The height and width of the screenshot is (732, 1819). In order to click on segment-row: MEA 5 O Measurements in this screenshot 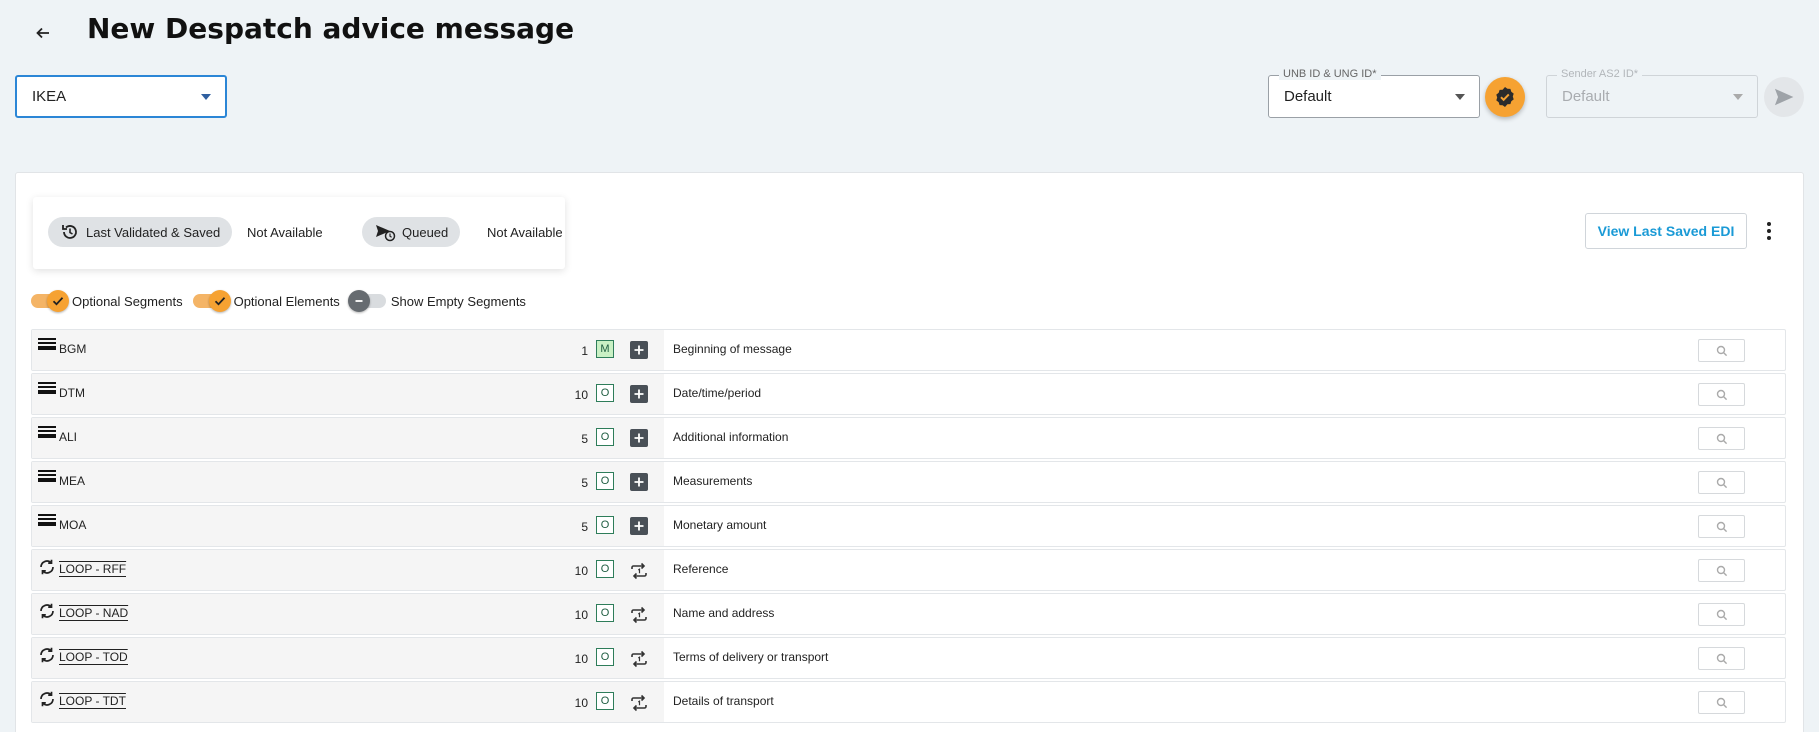, I will do `click(908, 482)`.